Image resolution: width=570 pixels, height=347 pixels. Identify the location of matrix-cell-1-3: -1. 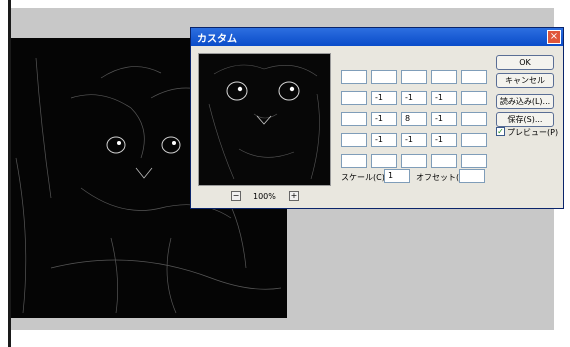
(444, 98).